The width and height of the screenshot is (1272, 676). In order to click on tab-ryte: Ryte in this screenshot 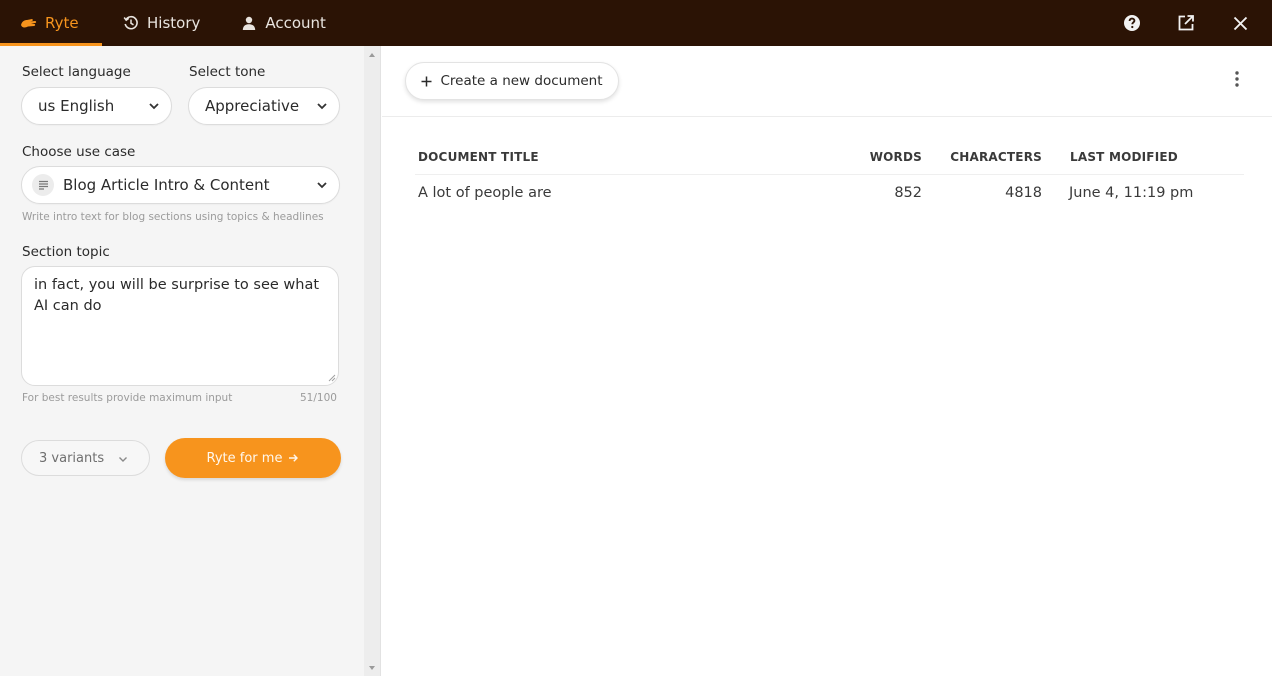, I will do `click(51, 23)`.